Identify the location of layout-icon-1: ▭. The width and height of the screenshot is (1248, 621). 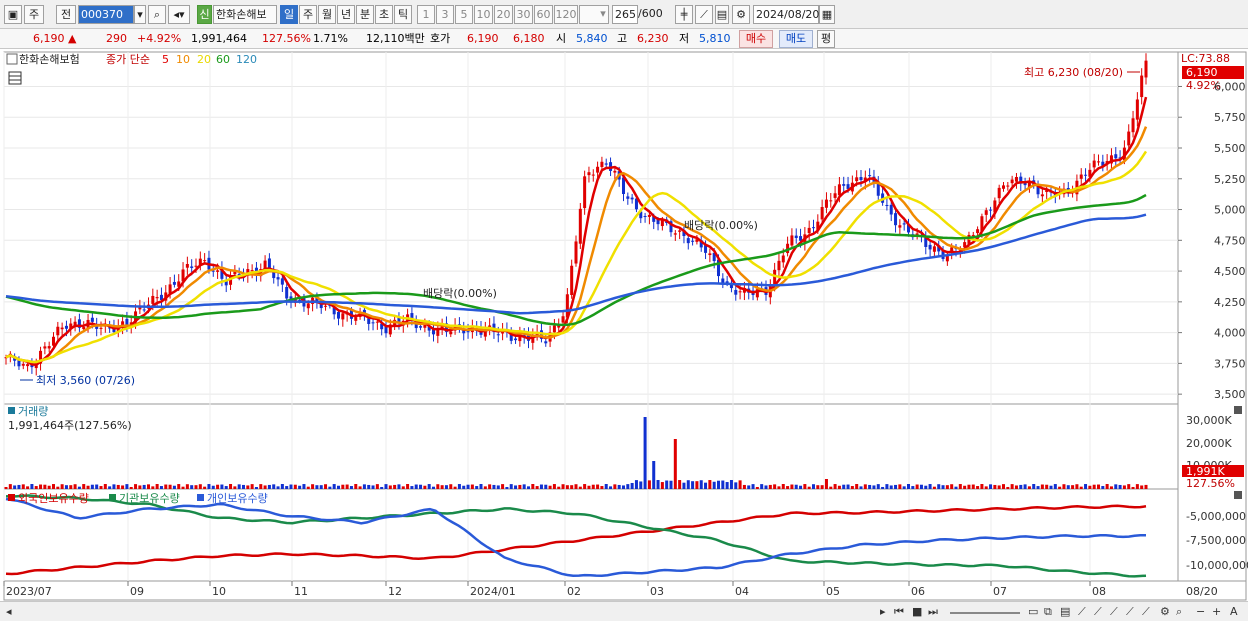
(1033, 611).